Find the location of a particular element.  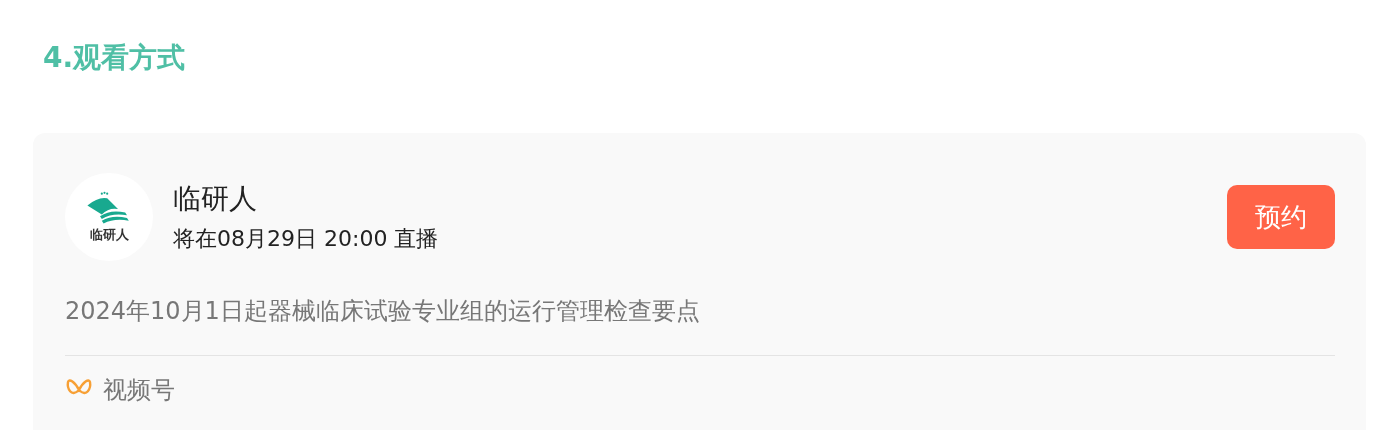

live-schedule: 将在08月29日 20:00 直播 is located at coordinates (306, 239).